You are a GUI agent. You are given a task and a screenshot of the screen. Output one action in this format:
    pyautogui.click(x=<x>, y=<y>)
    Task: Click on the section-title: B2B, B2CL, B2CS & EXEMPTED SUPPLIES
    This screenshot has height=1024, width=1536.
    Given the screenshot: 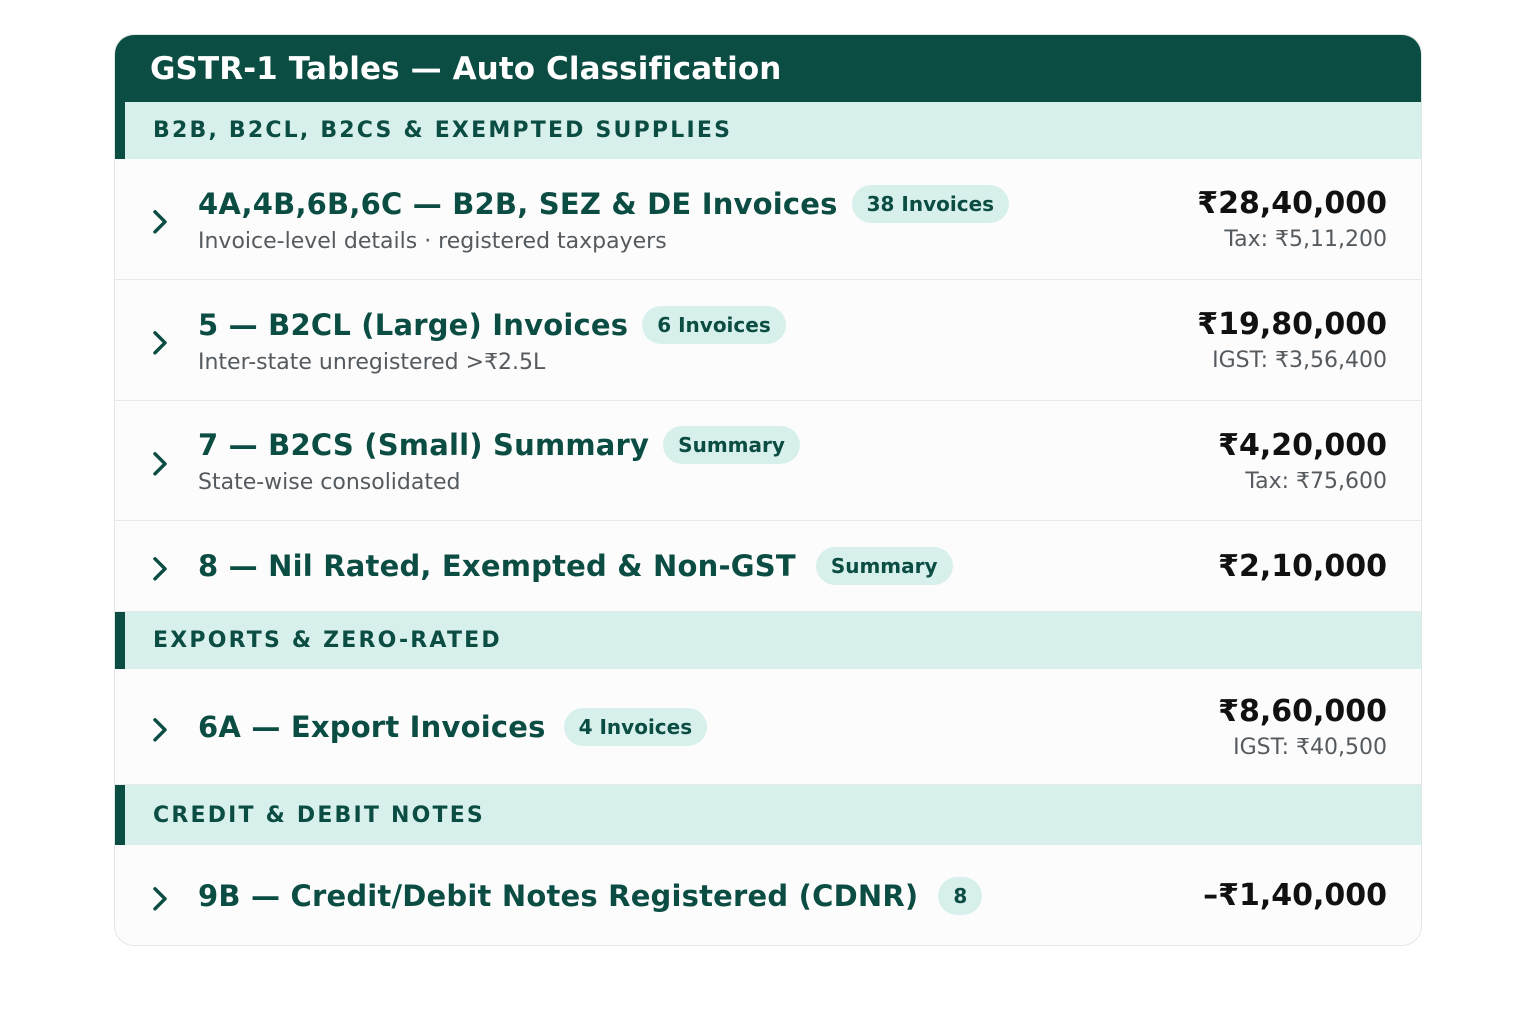 What is the action you would take?
    pyautogui.click(x=443, y=130)
    